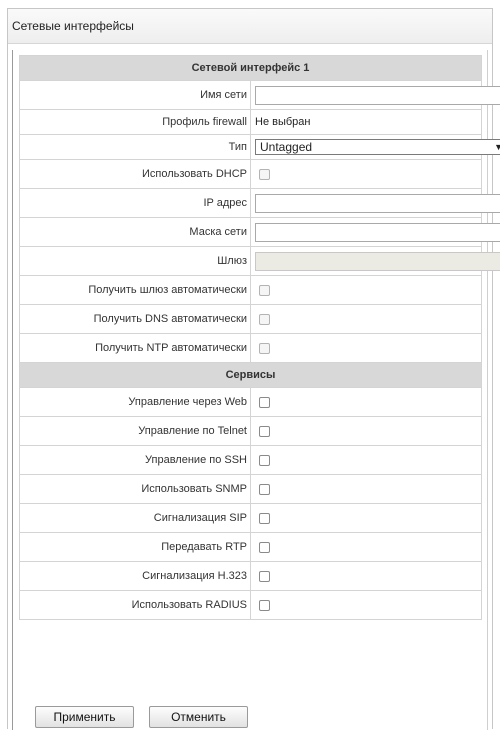 This screenshot has height=730, width=500. I want to click on left-divider, so click(12, 390).